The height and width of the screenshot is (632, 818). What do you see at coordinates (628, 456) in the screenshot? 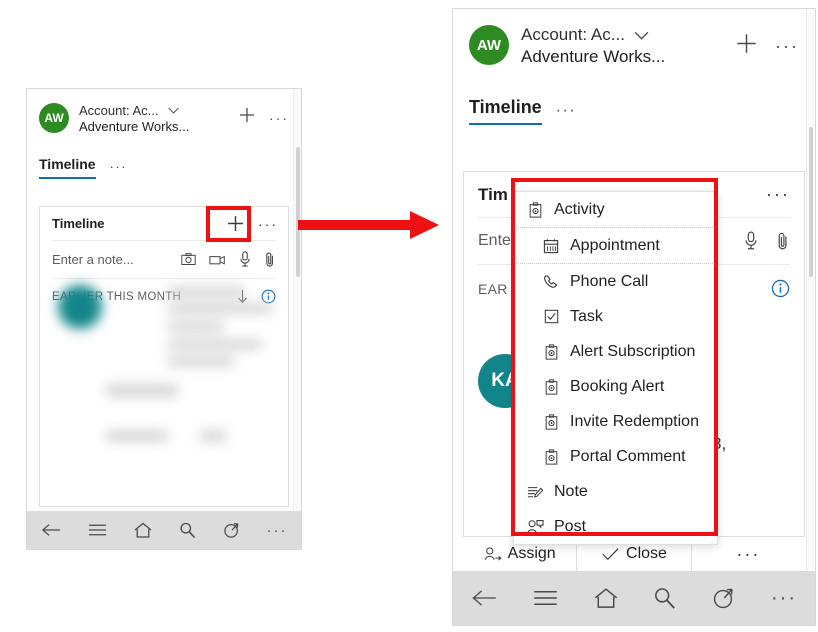
I see `menu-item-label: Portal Comment` at bounding box center [628, 456].